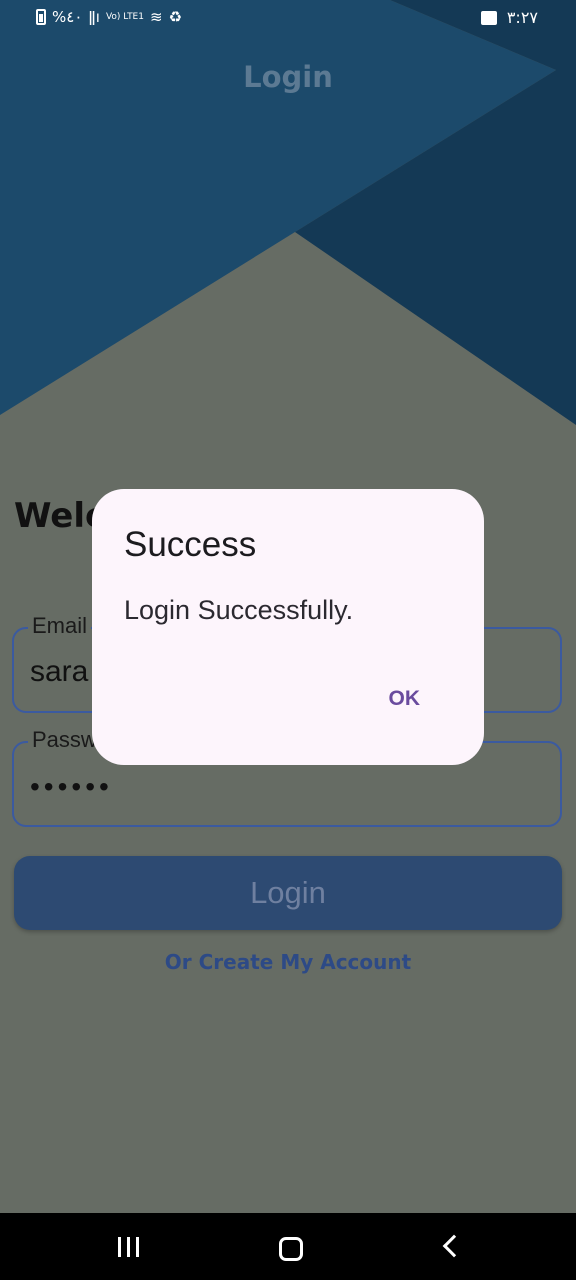 This screenshot has height=1280, width=576. What do you see at coordinates (239, 610) in the screenshot?
I see `dialog-message: Login Successfully.` at bounding box center [239, 610].